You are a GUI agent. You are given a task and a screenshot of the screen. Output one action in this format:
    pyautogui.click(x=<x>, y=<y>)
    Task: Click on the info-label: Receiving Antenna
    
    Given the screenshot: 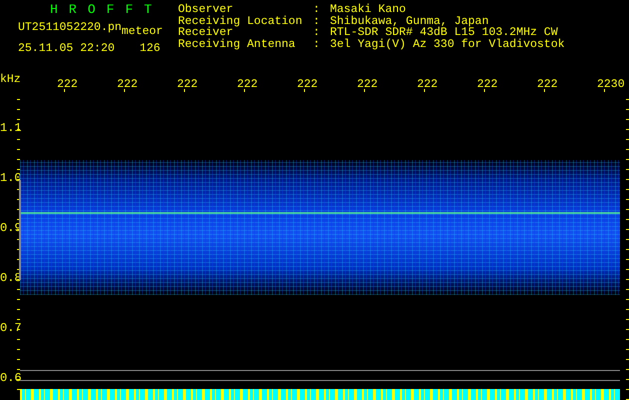 What is the action you would take?
    pyautogui.click(x=237, y=44)
    